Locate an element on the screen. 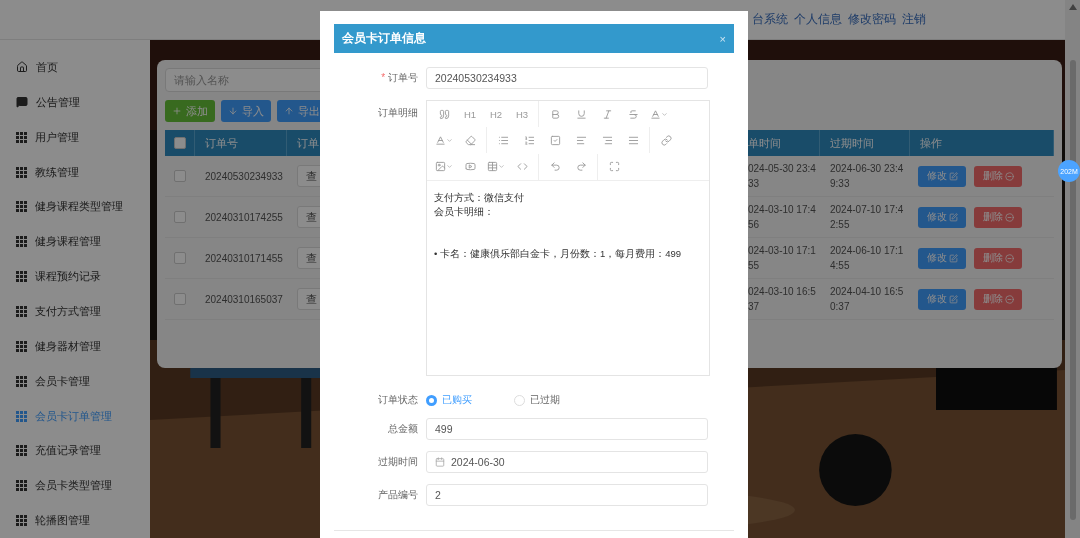 The image size is (1080, 538). rich-text-editor: H1 H2 H3 支付方式：微信支付 会员卡明细： • 卡名：健康俱乐部白金卡，月份数：1，每月费用：499 is located at coordinates (568, 238).